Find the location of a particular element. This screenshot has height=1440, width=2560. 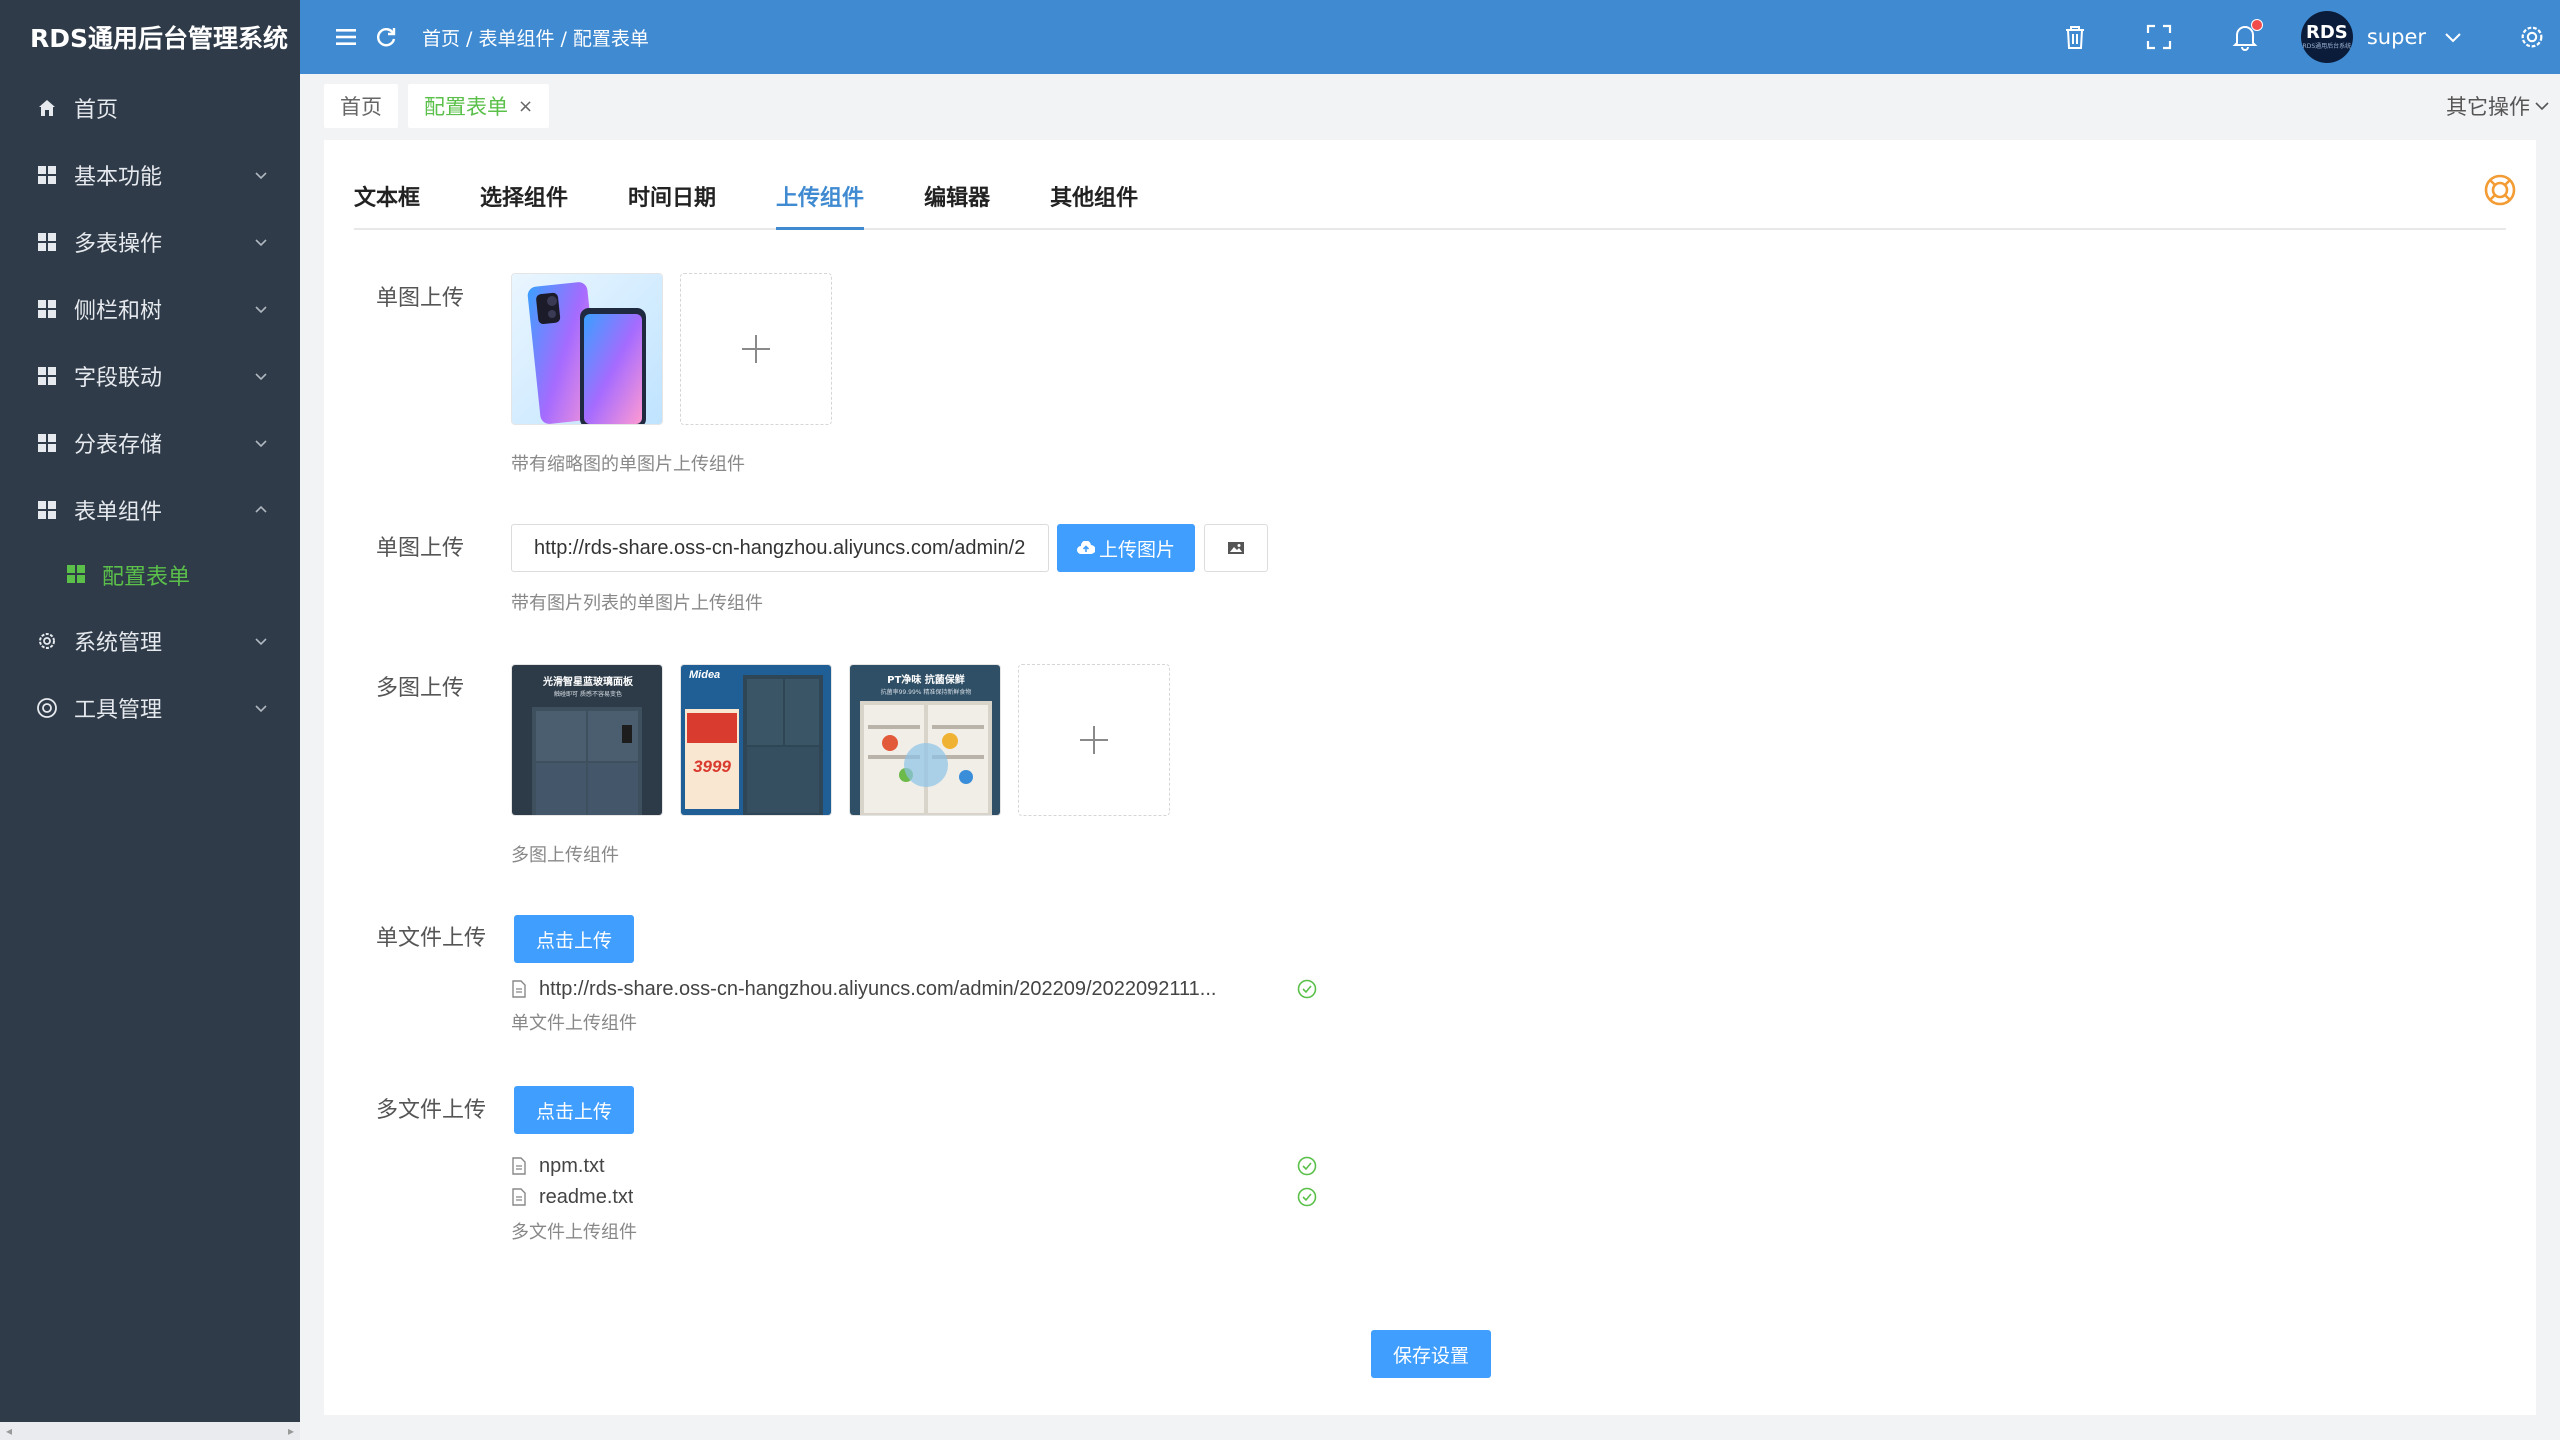

breadcrumb-home: 首页 is located at coordinates (441, 37).